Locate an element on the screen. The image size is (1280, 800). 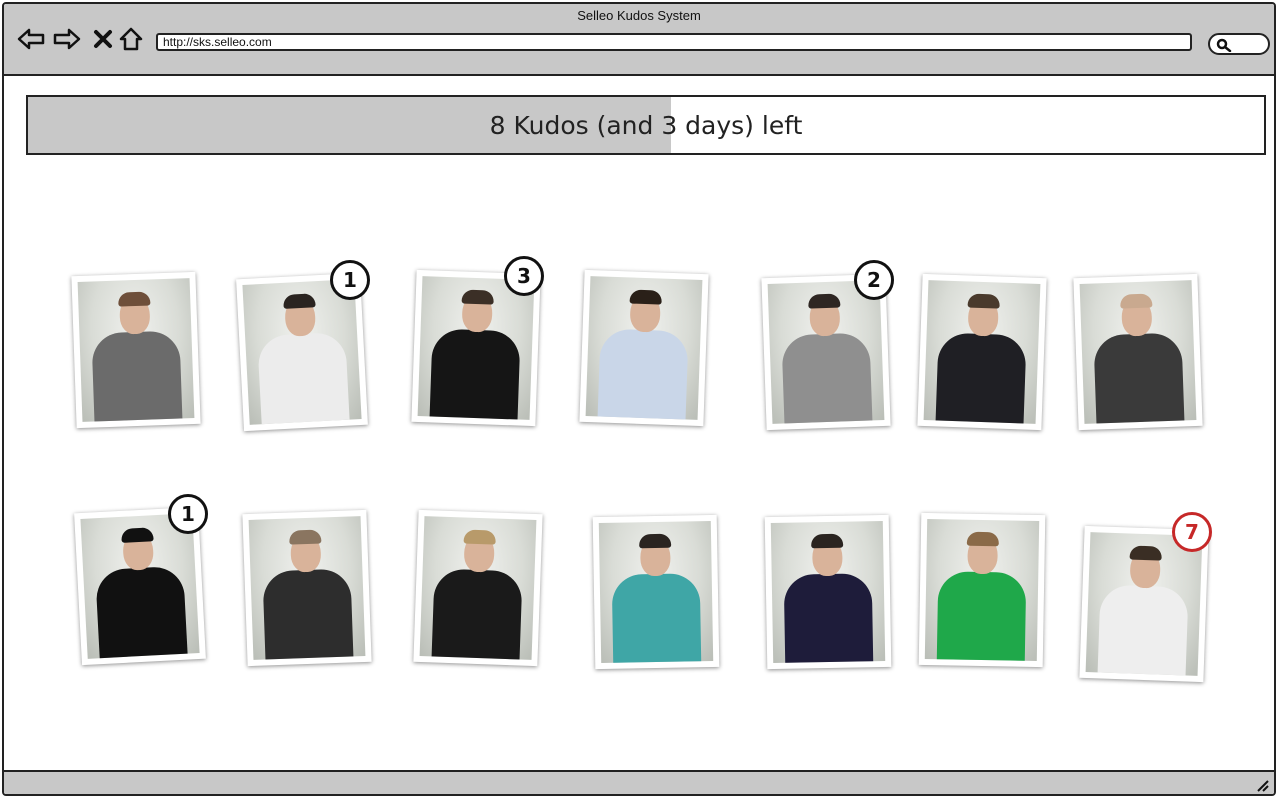
search-box is located at coordinates (1239, 44).